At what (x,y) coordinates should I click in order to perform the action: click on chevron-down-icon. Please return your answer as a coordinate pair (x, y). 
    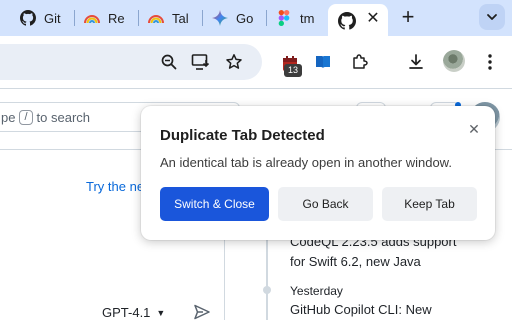
    Looking at the image, I should click on (492, 17).